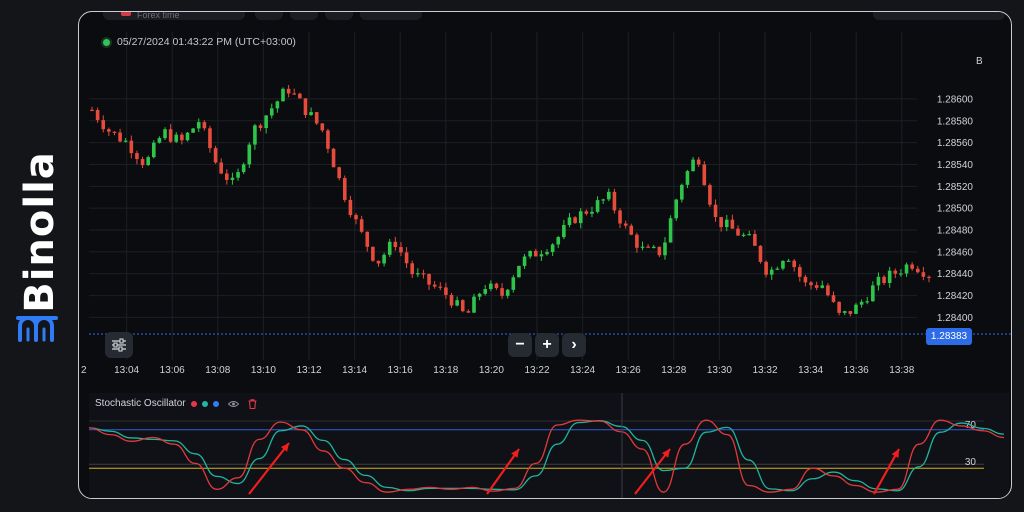  What do you see at coordinates (574, 345) in the screenshot?
I see `scroll-right-button: ›` at bounding box center [574, 345].